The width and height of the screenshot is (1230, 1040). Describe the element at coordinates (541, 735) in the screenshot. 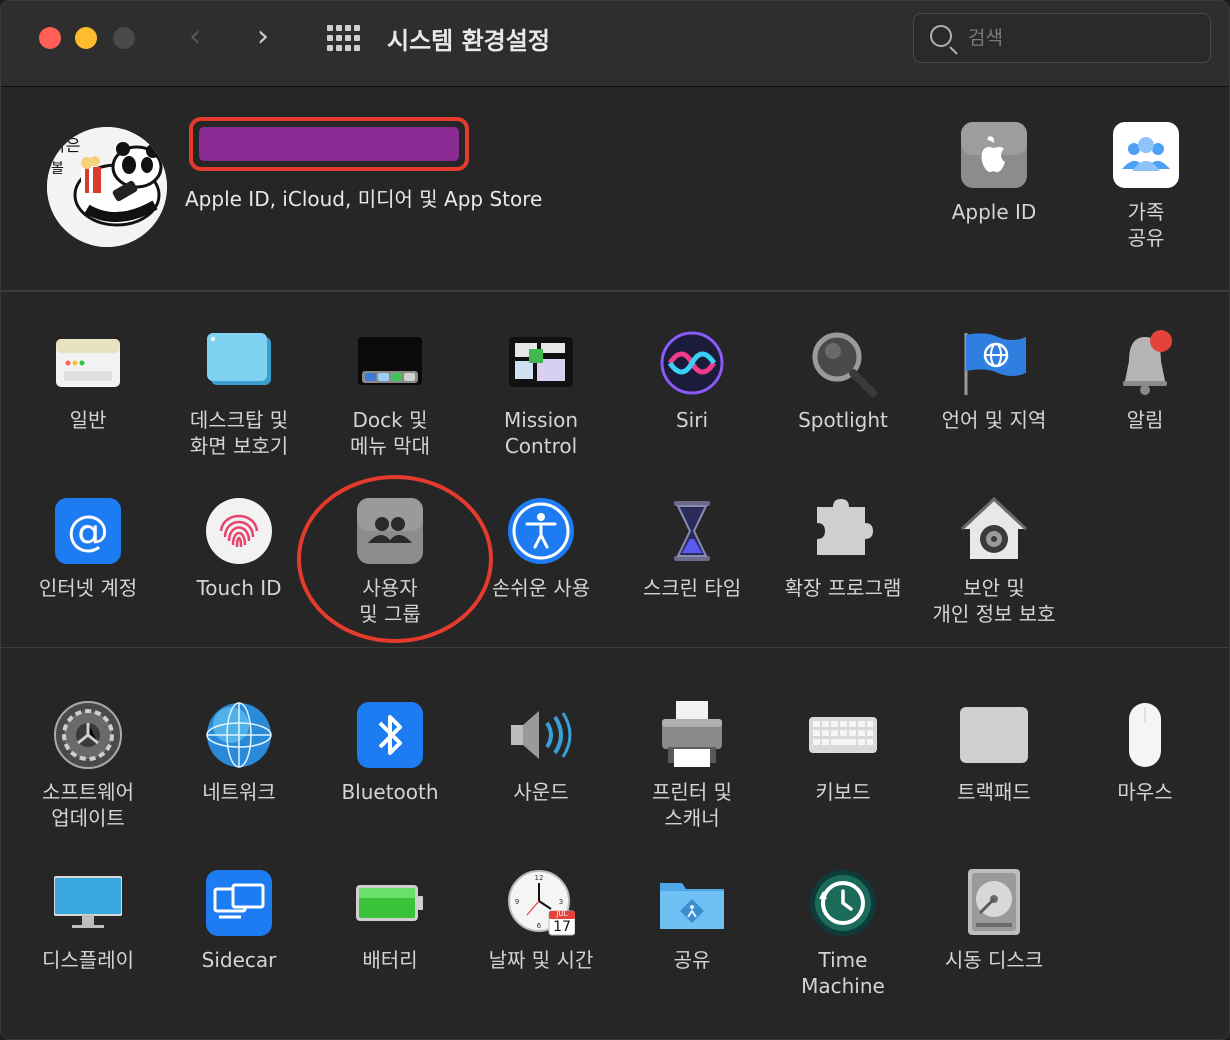

I see `speaker-icon` at that location.